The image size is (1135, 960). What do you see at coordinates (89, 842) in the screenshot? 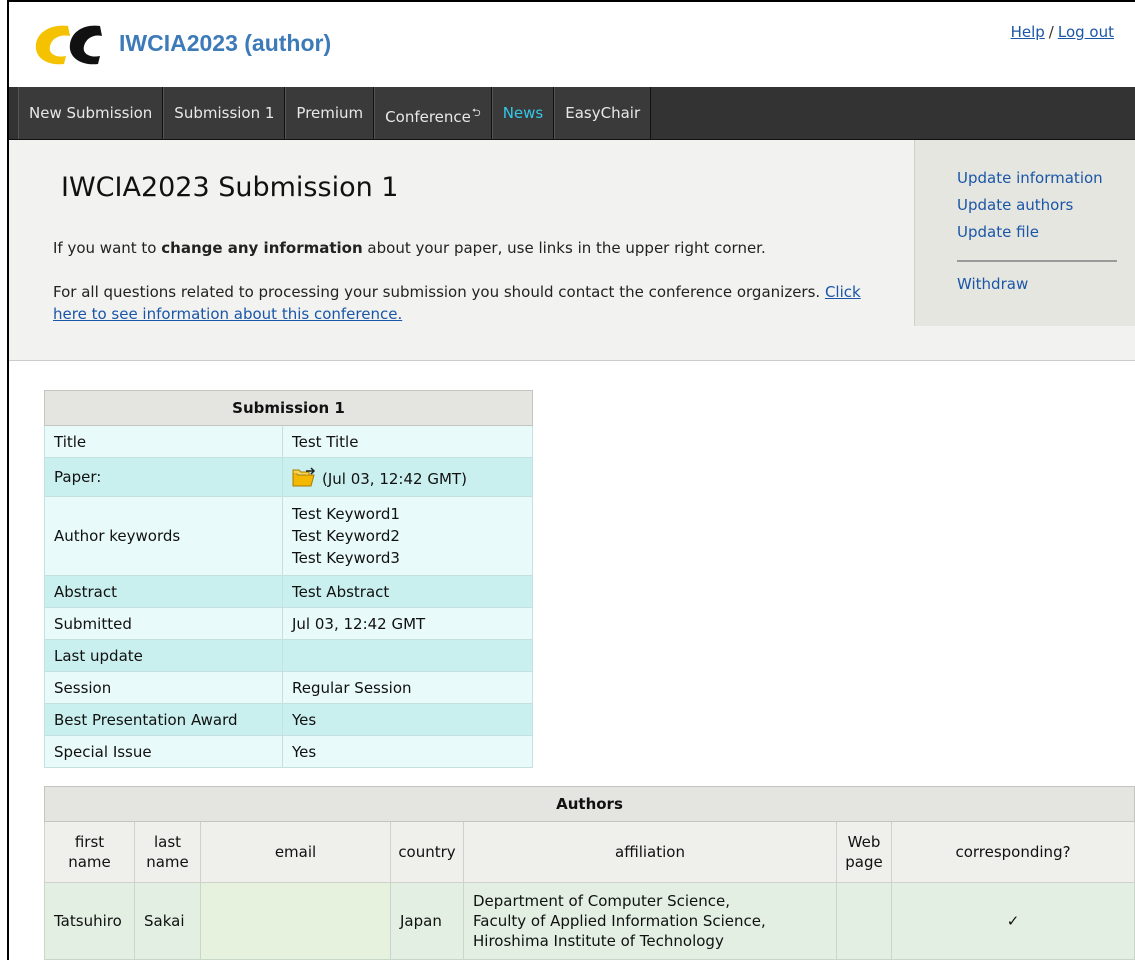
I see `col-label: first` at bounding box center [89, 842].